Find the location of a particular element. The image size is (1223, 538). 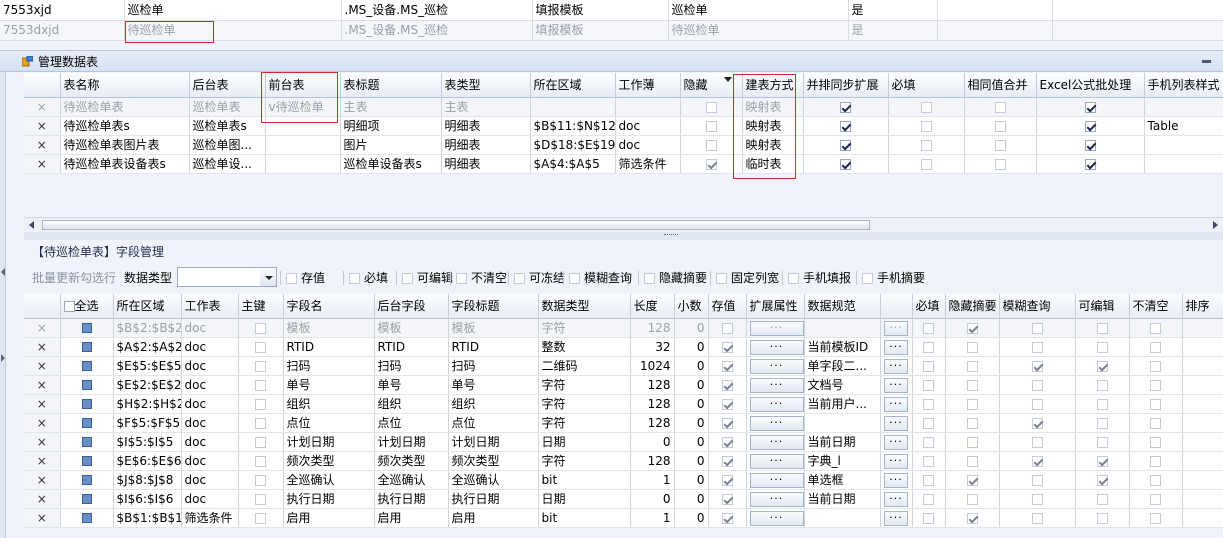

toolbar-check-item: 隐藏摘要 is located at coordinates (675, 278).